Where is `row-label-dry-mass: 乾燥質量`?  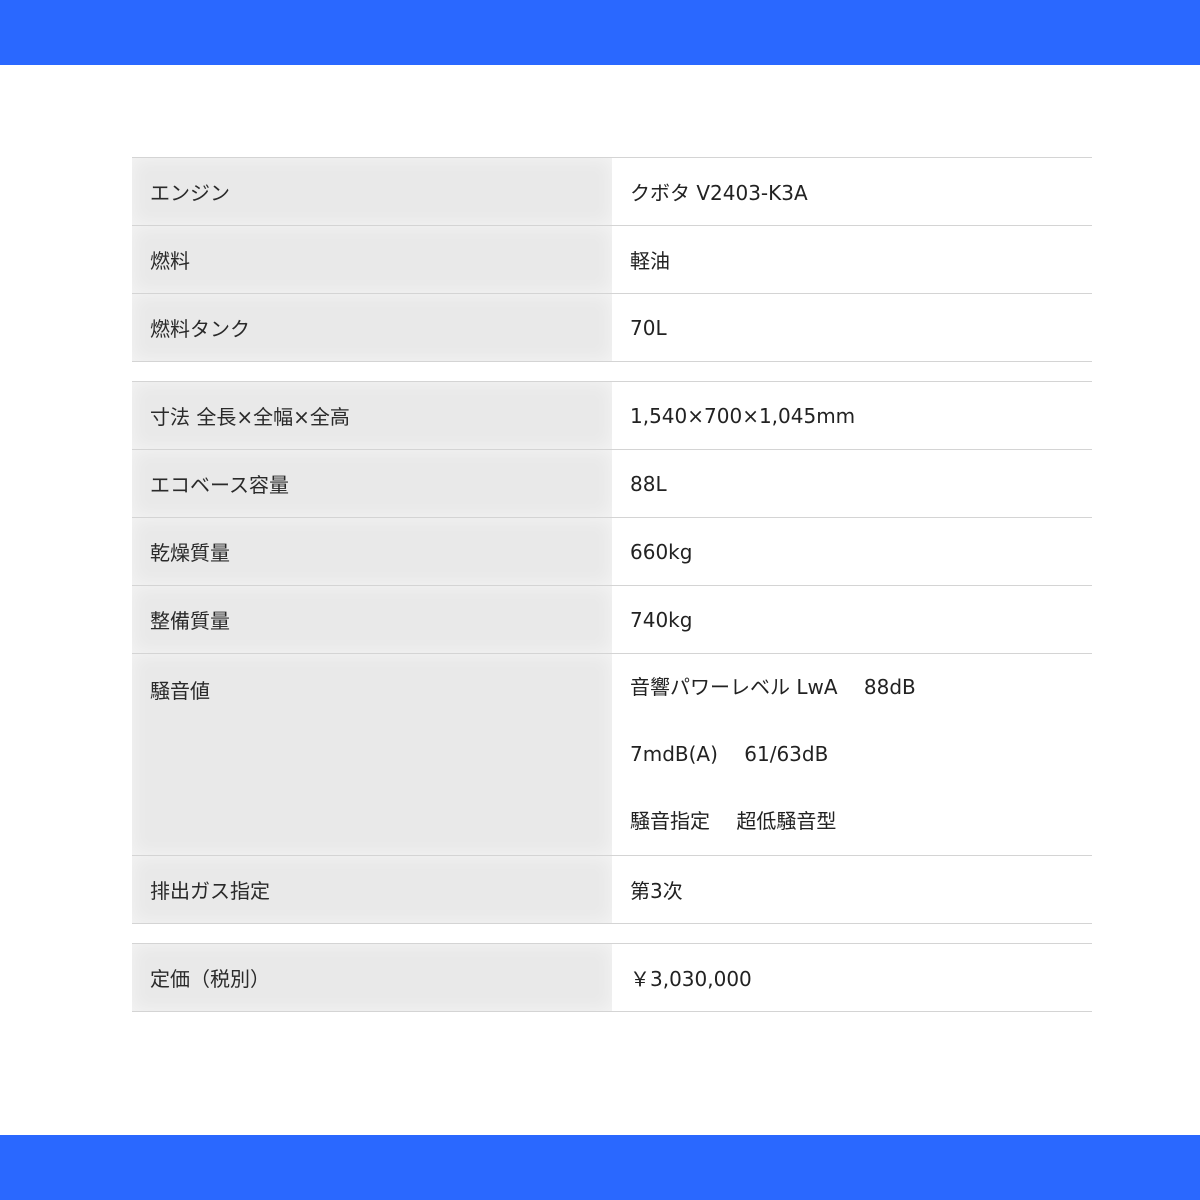 row-label-dry-mass: 乾燥質量 is located at coordinates (372, 551).